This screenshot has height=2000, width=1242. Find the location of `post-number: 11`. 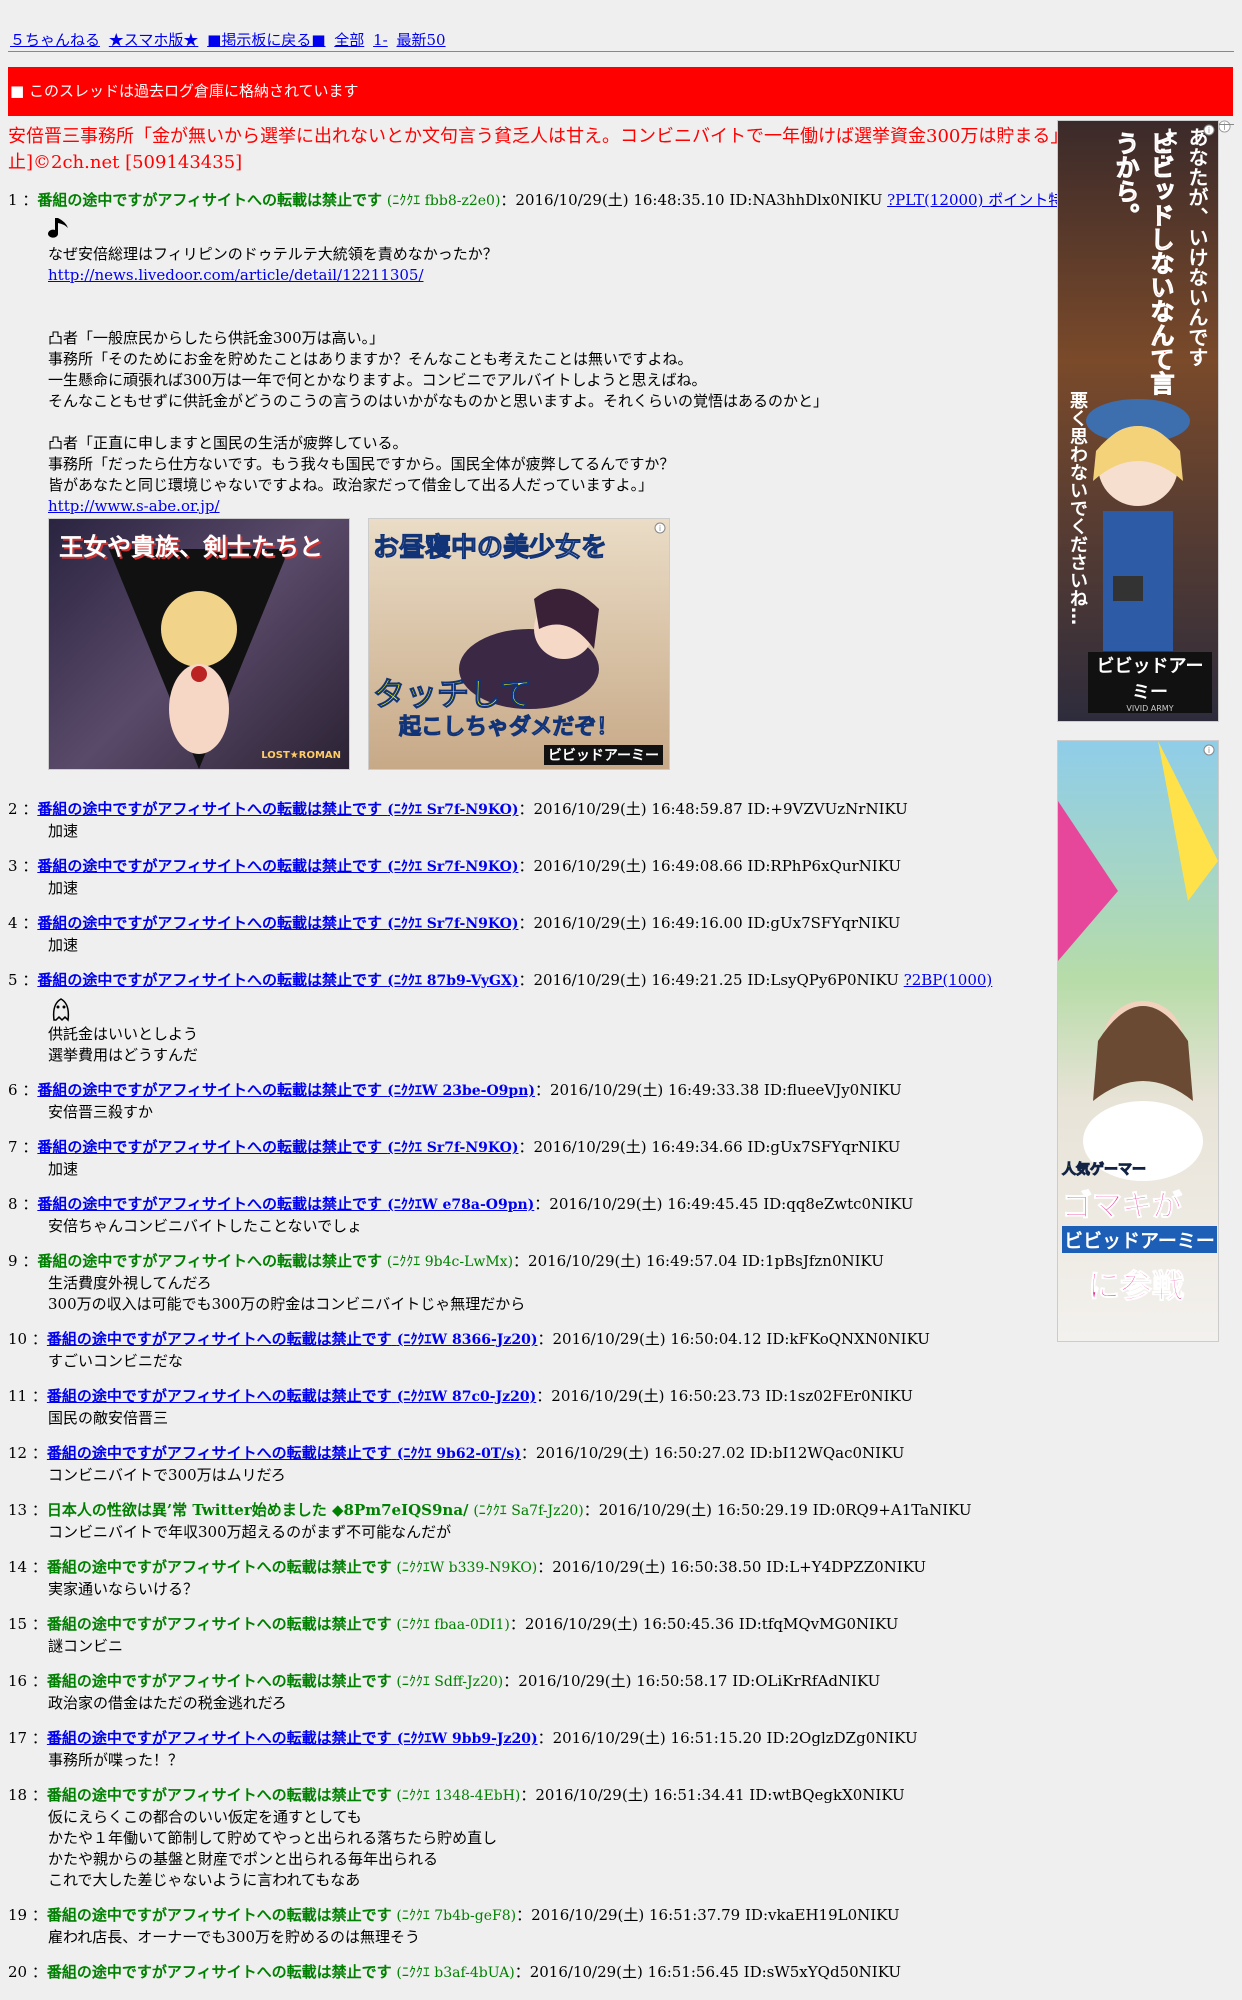

post-number: 11 is located at coordinates (17, 1396).